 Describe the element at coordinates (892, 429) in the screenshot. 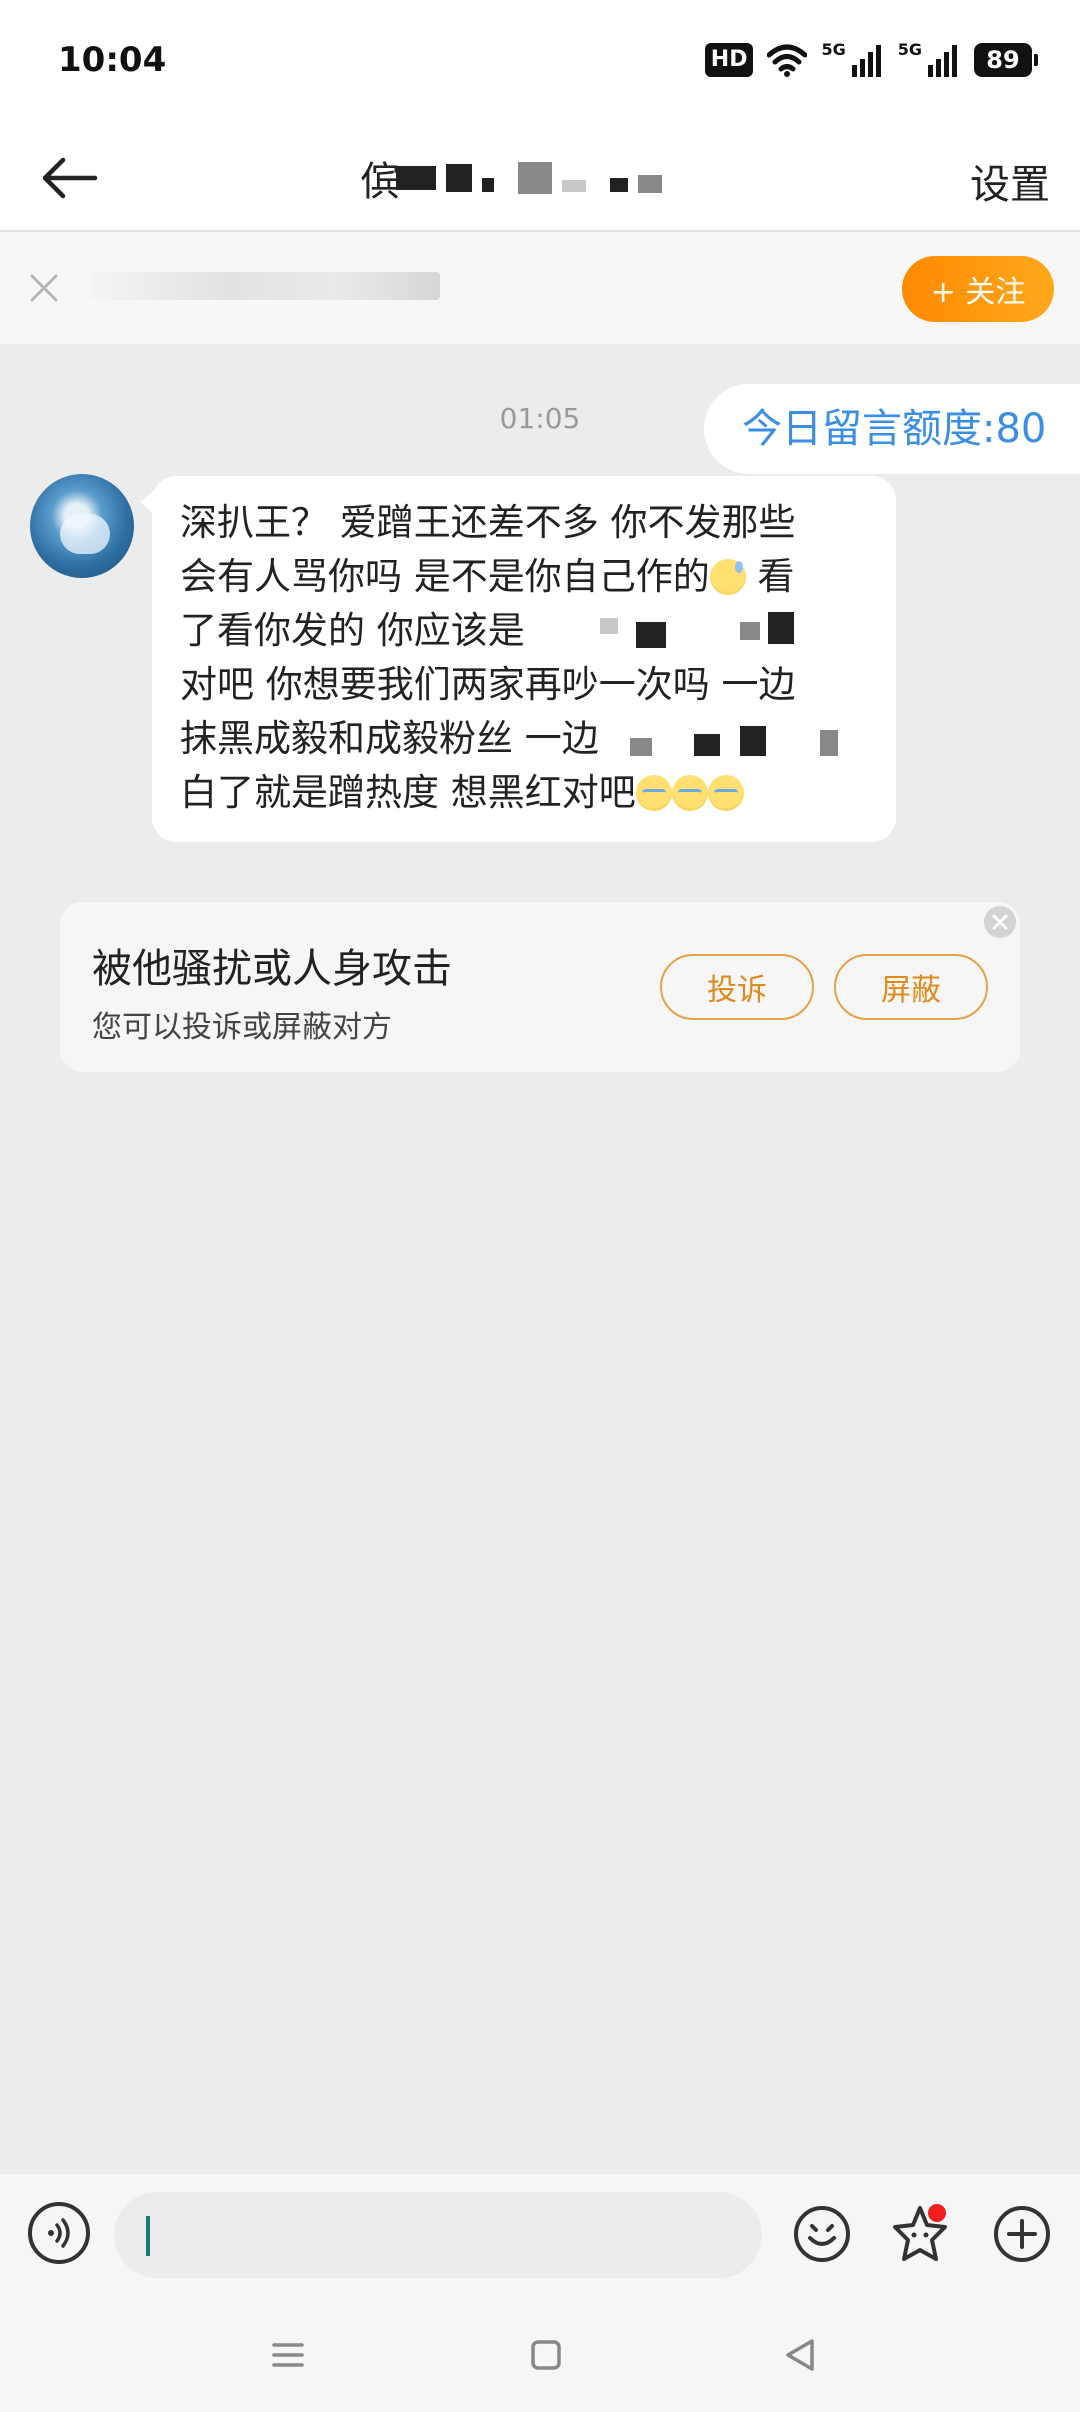

I see `daily-quota-badge: 今日留言额度:80` at that location.